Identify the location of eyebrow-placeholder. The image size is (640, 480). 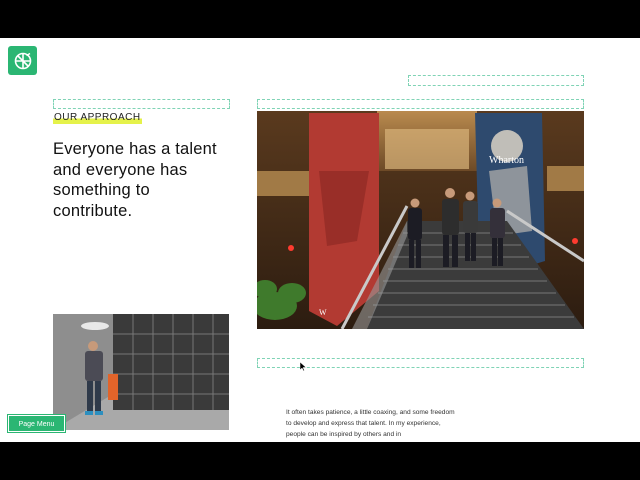
(141, 104).